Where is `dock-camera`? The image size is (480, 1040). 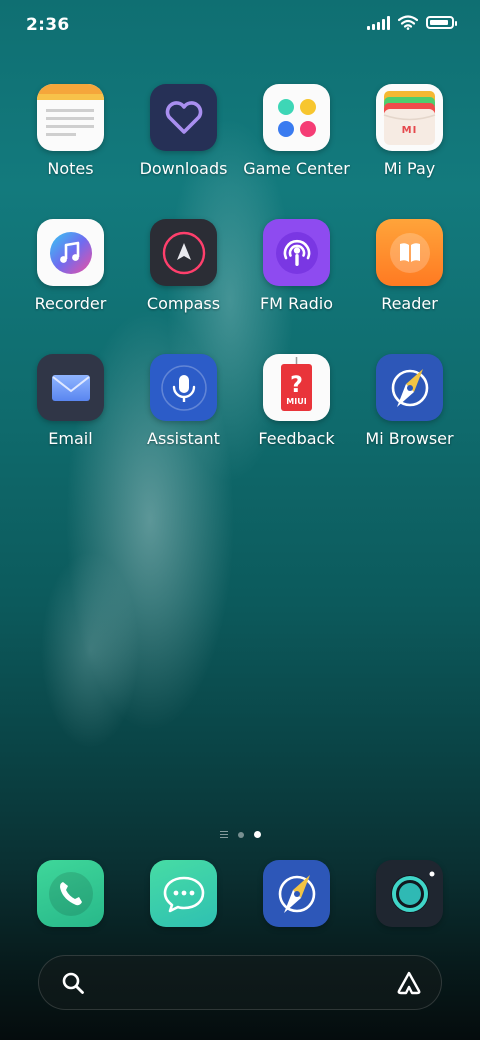 dock-camera is located at coordinates (409, 893).